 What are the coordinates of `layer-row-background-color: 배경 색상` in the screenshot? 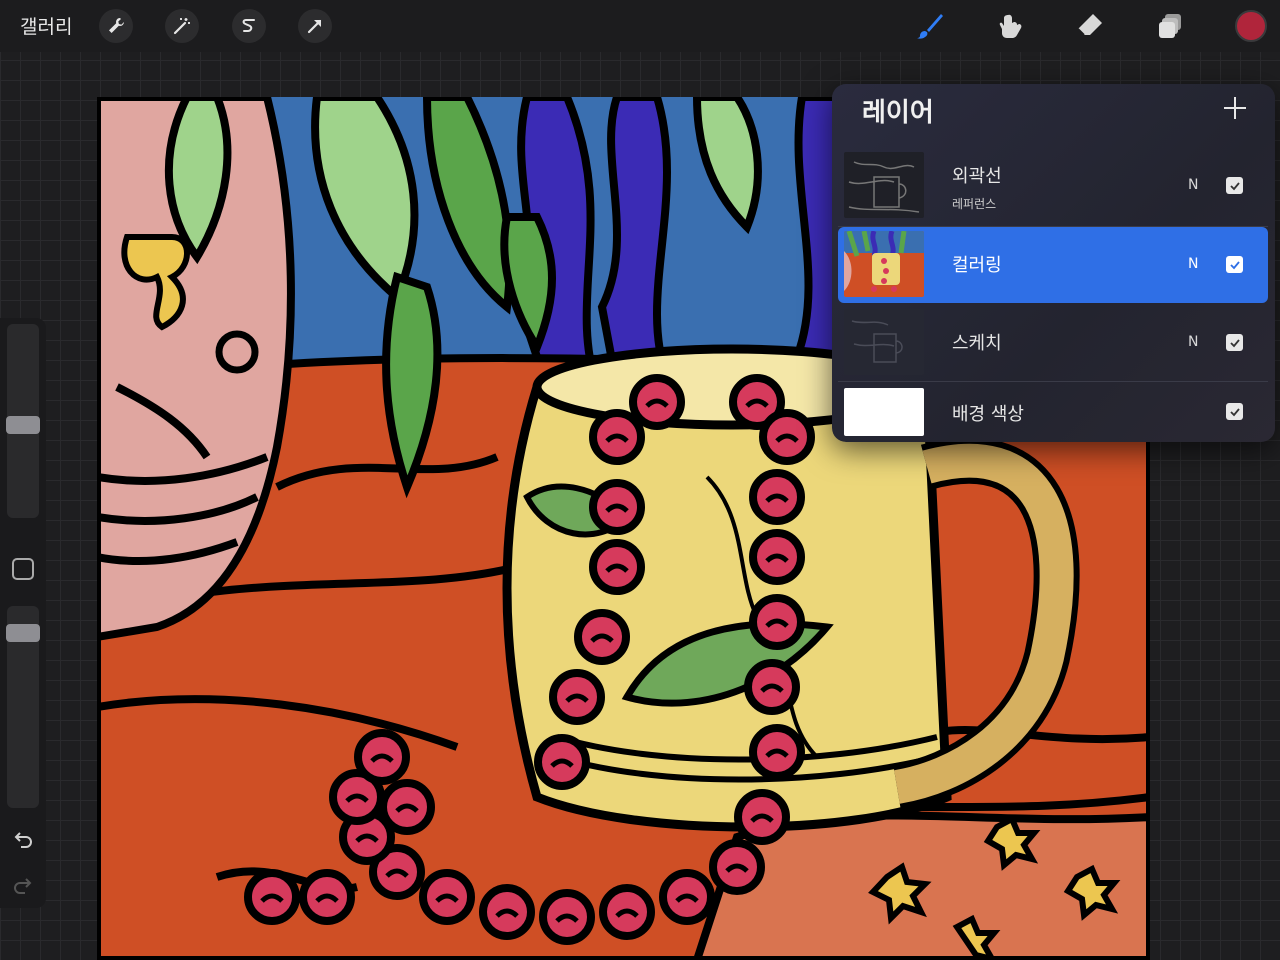 It's located at (1053, 412).